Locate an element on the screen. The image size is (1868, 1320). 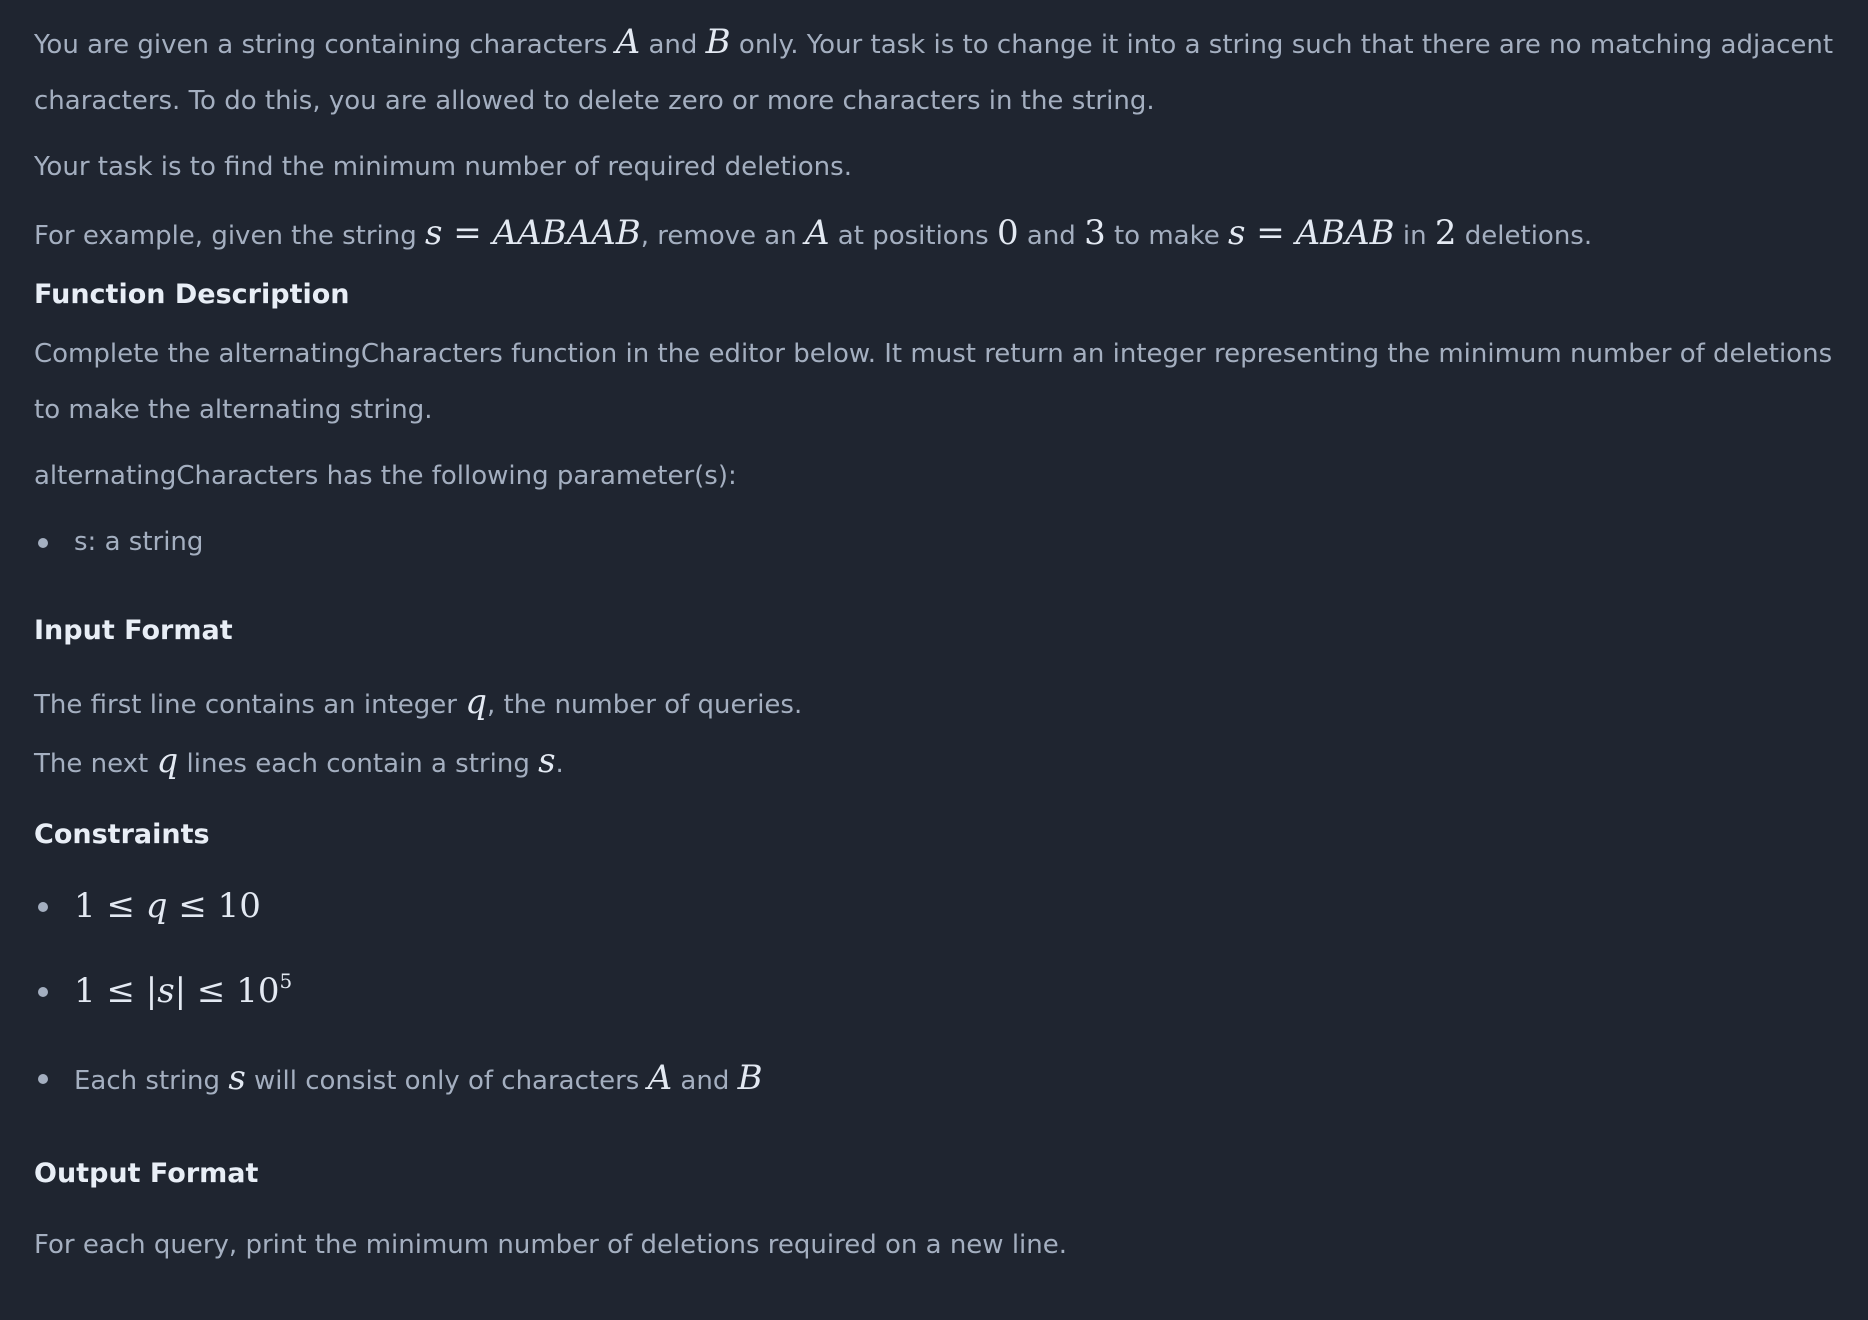
list-item: 1 ≤ |s| ≤ 105 is located at coordinates (939, 992).